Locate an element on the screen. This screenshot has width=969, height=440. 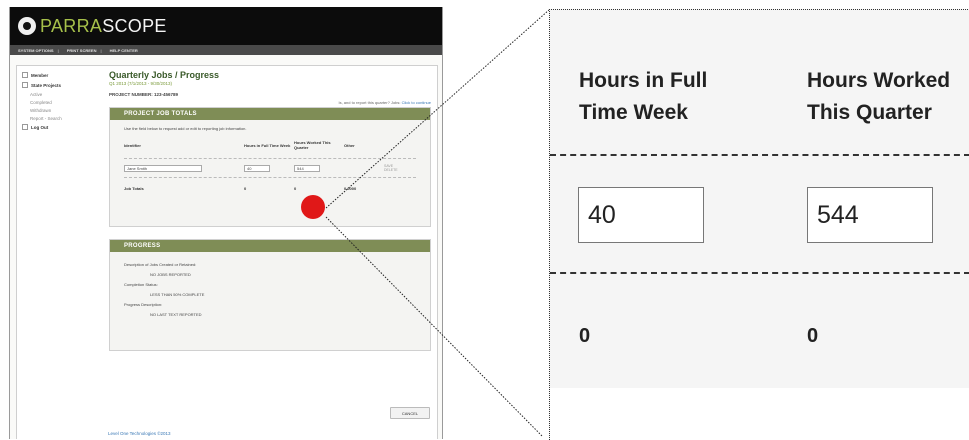
zoom-header-hours-full: Hours in Full Time Week is located at coordinates (643, 96).